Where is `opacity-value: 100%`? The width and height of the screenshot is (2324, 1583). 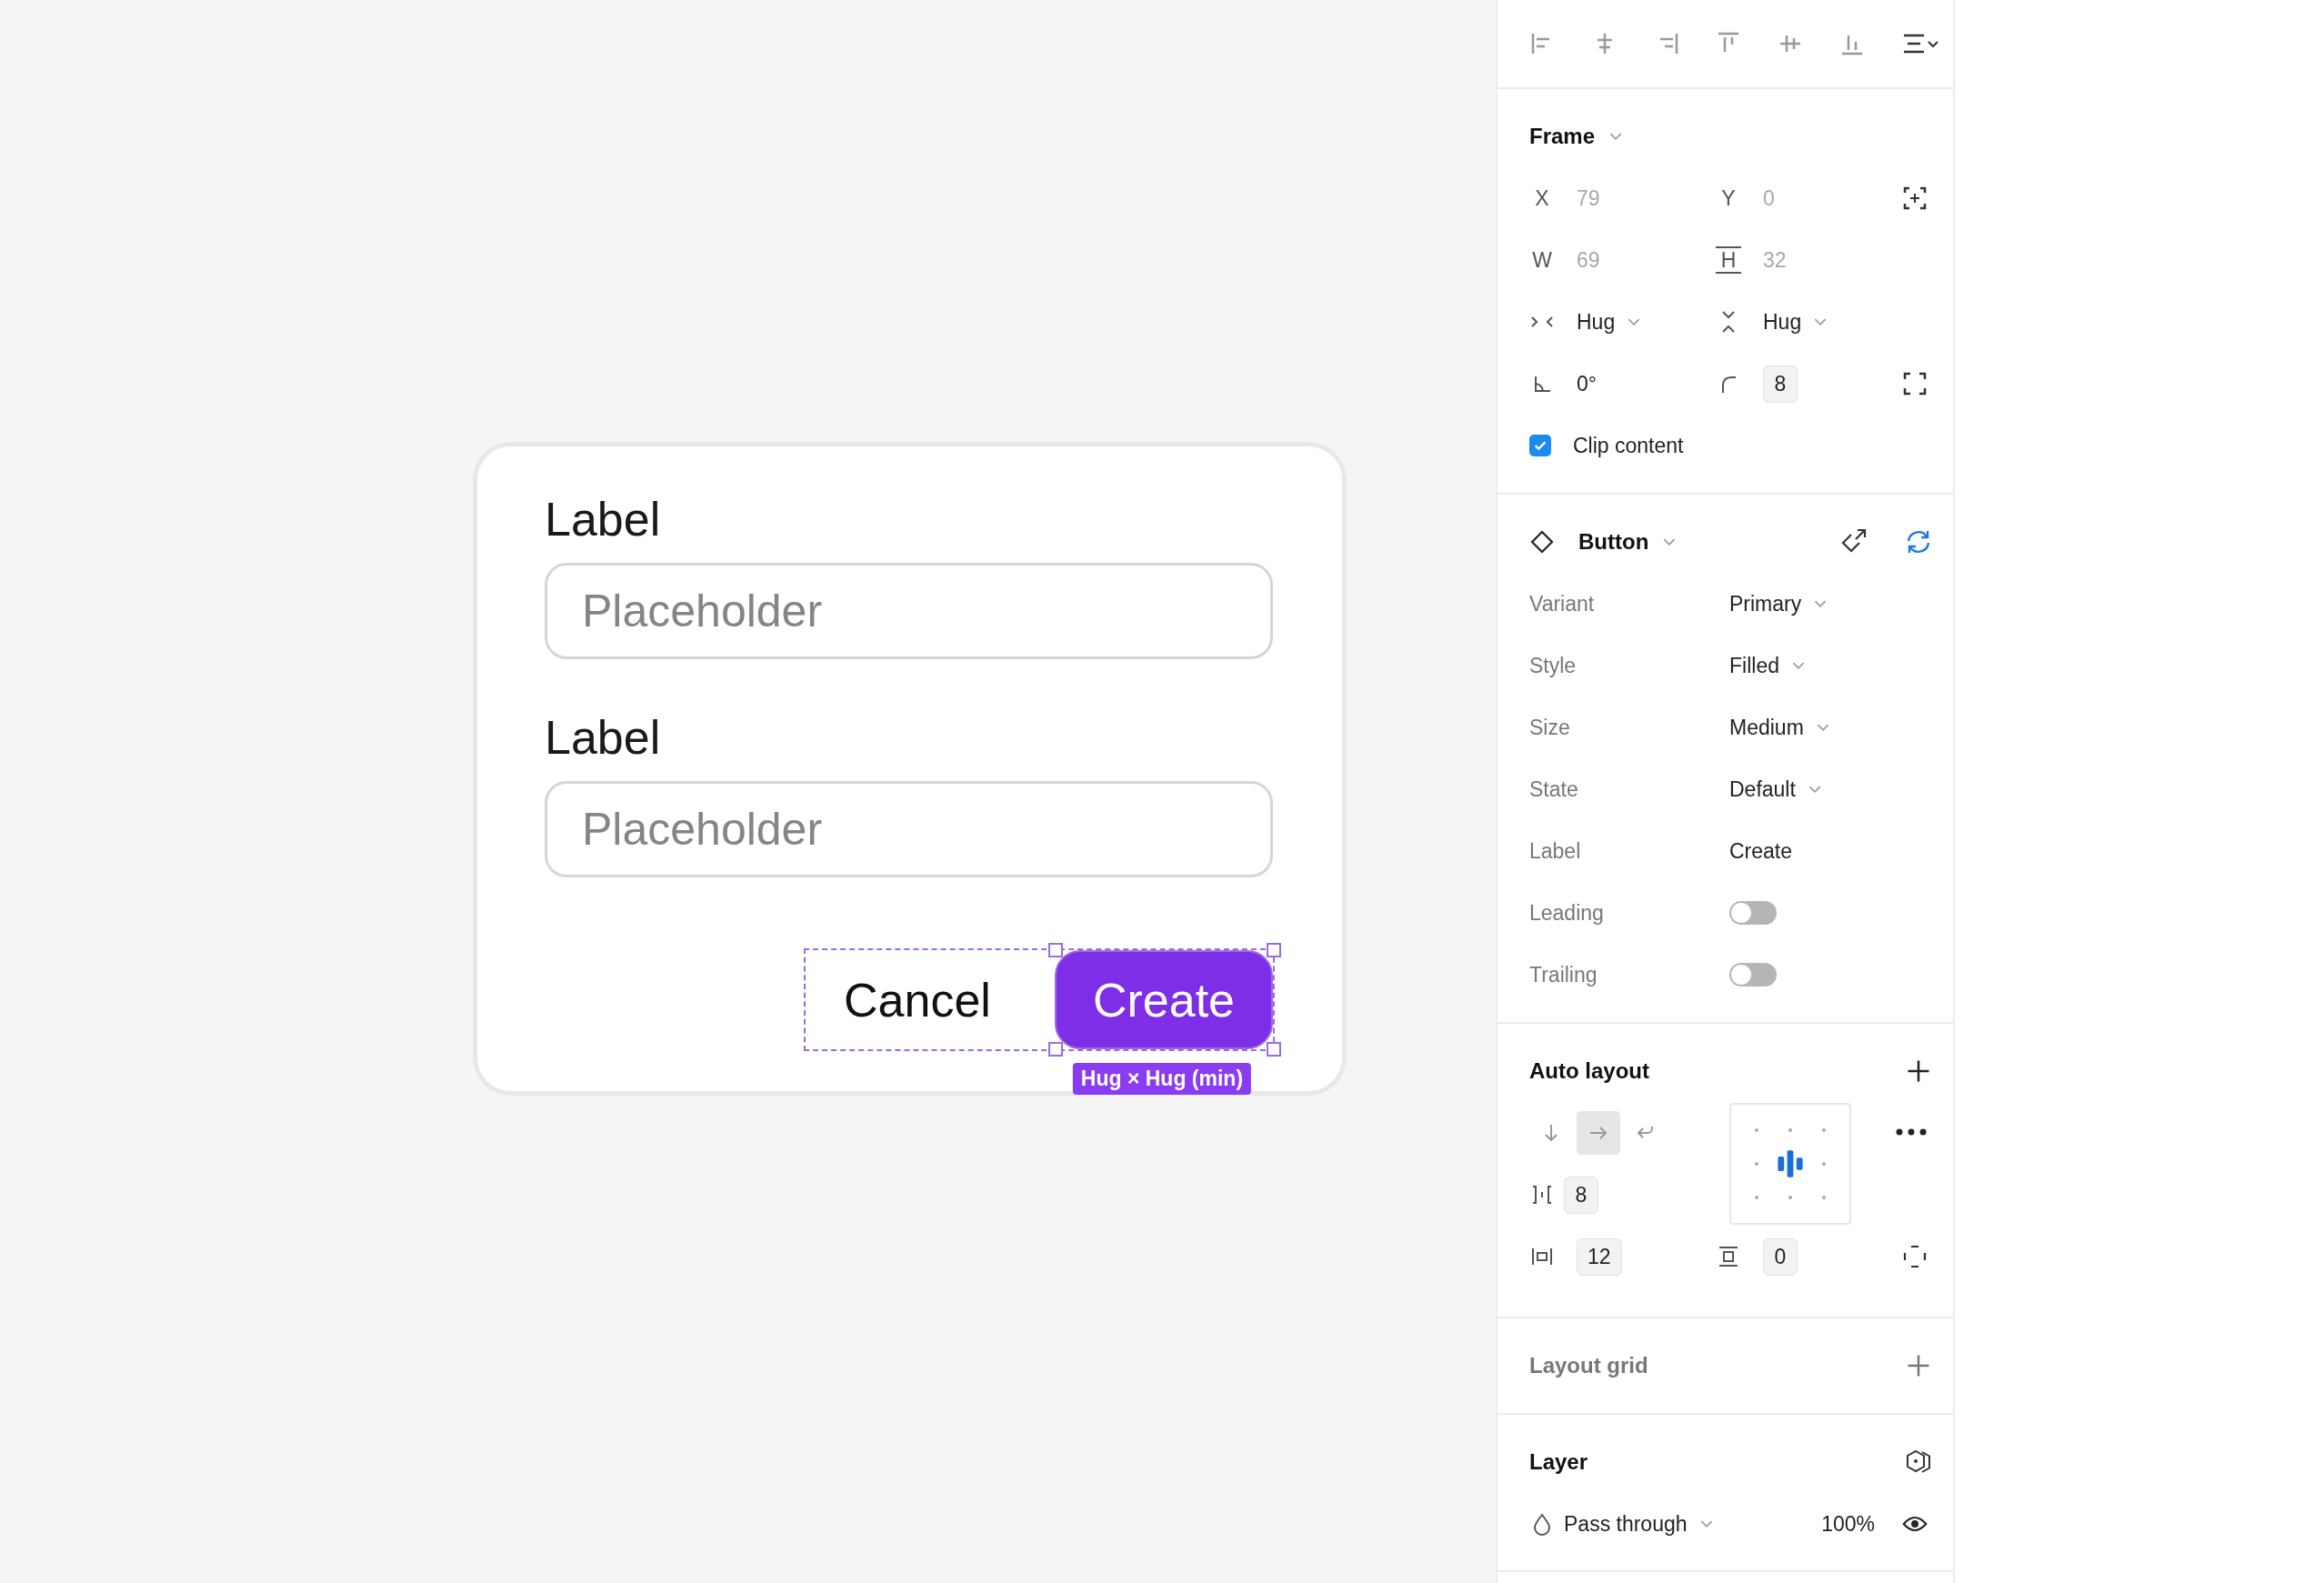
opacity-value: 100% is located at coordinates (1848, 1524).